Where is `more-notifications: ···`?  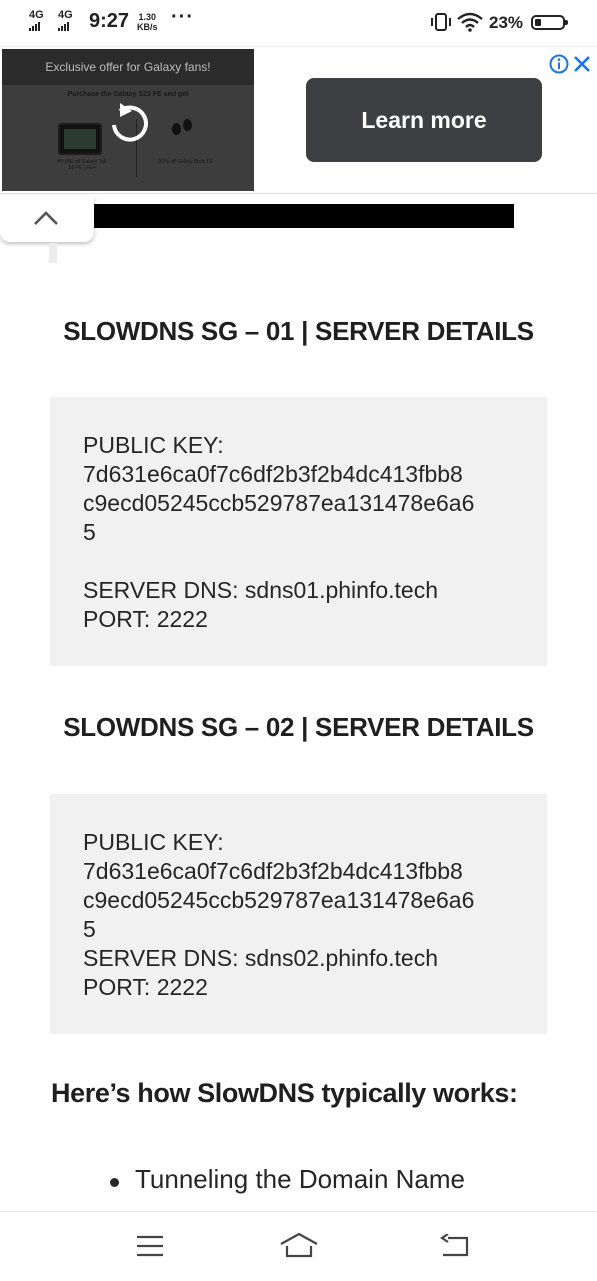
more-notifications: ··· is located at coordinates (182, 17).